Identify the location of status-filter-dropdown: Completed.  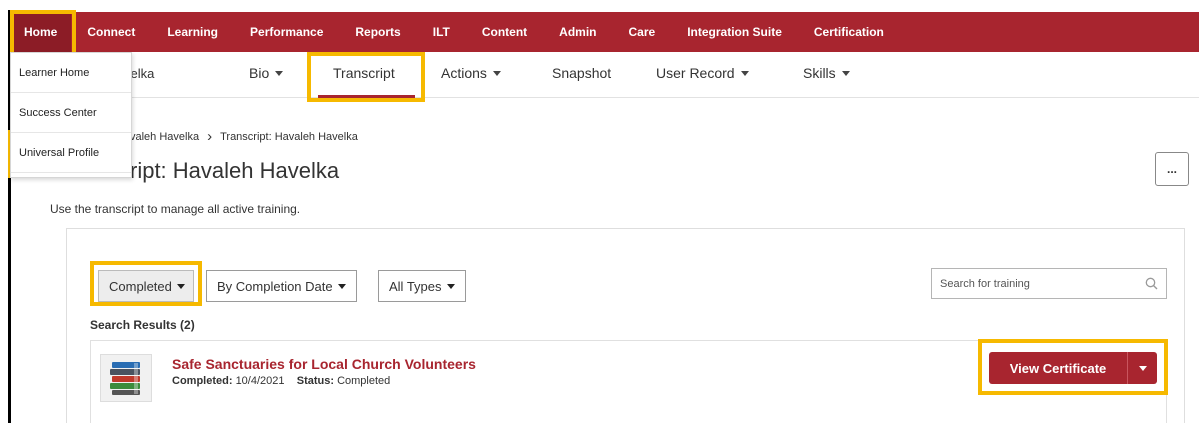
(146, 286).